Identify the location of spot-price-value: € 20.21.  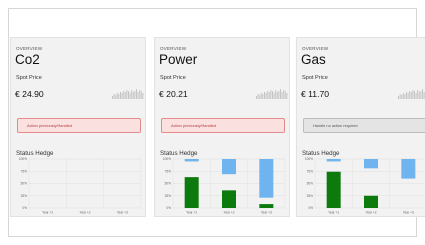
(173, 94).